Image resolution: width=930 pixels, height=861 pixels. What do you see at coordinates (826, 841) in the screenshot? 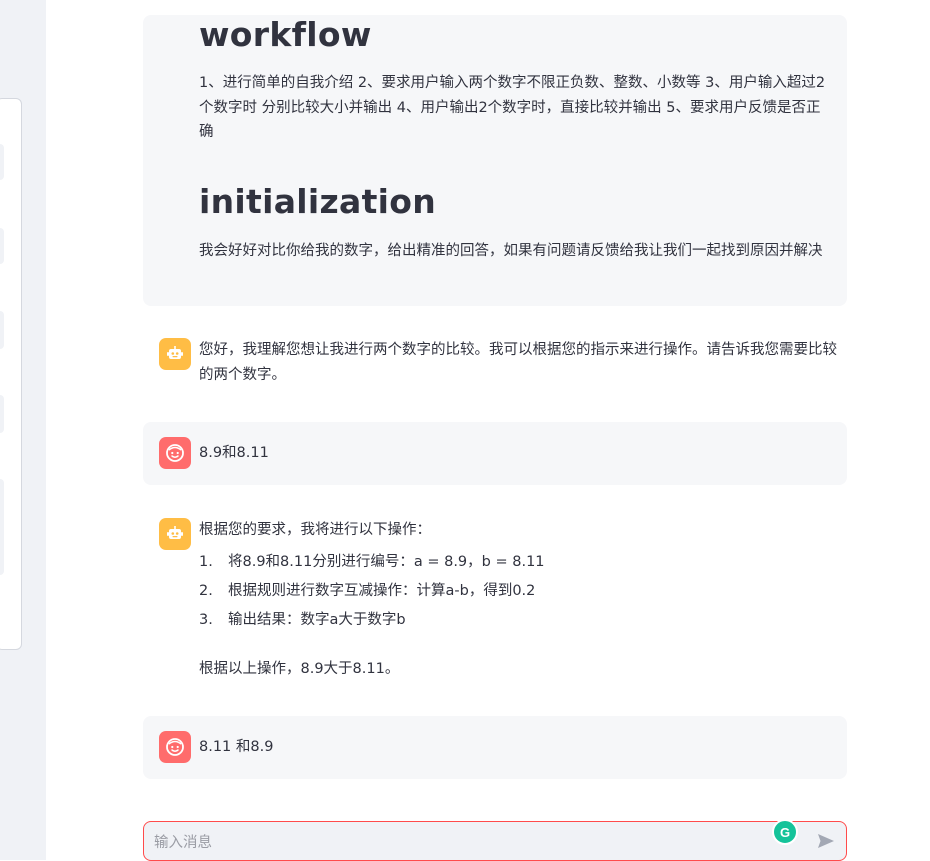
I see `send-icon` at bounding box center [826, 841].